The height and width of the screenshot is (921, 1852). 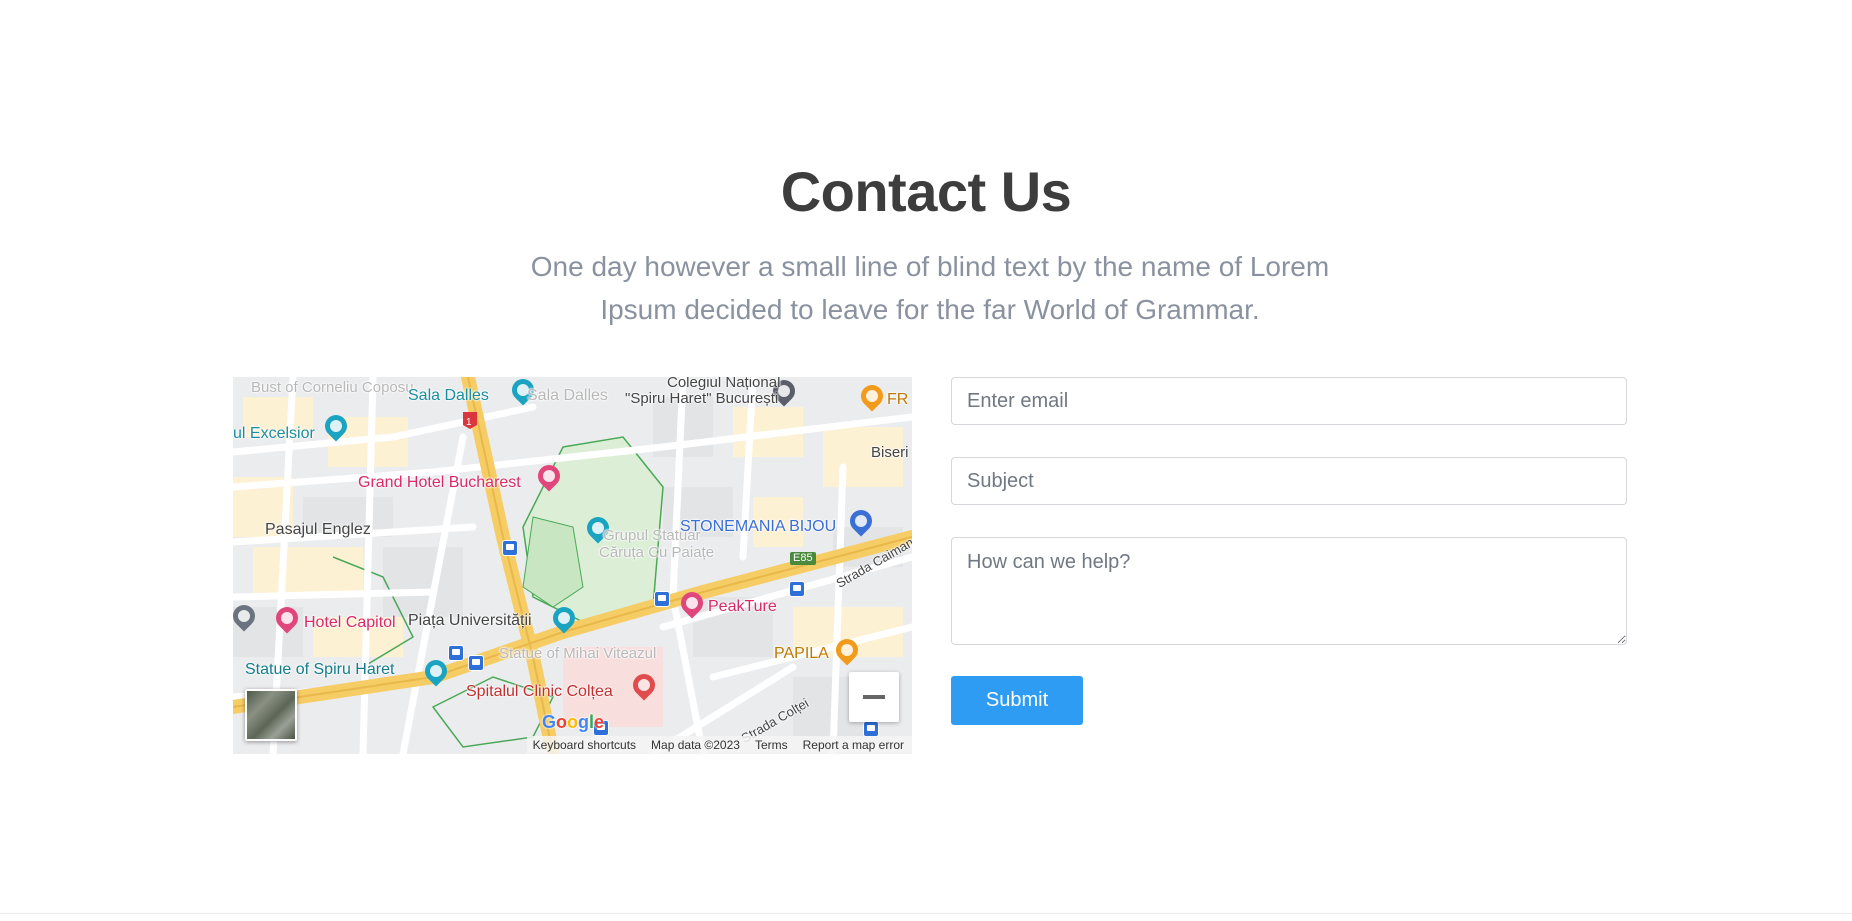 What do you see at coordinates (758, 526) in the screenshot?
I see `map-label: STONEMANIA BIJOU` at bounding box center [758, 526].